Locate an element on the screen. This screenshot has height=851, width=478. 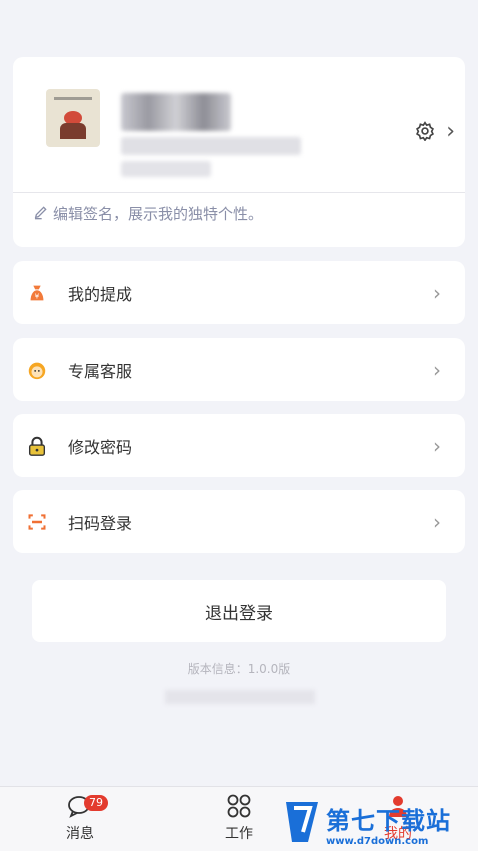
menu-item-label: 扫码登录 is located at coordinates (100, 523).